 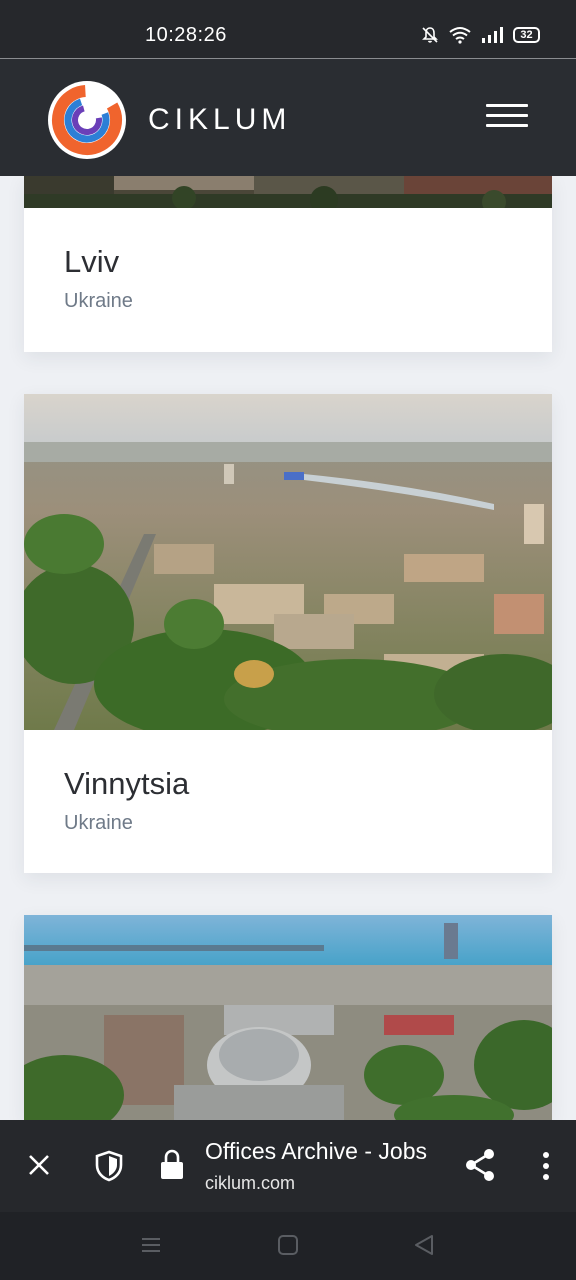 What do you see at coordinates (316, 1151) in the screenshot?
I see `page-title: Offices Archive - Jobs` at bounding box center [316, 1151].